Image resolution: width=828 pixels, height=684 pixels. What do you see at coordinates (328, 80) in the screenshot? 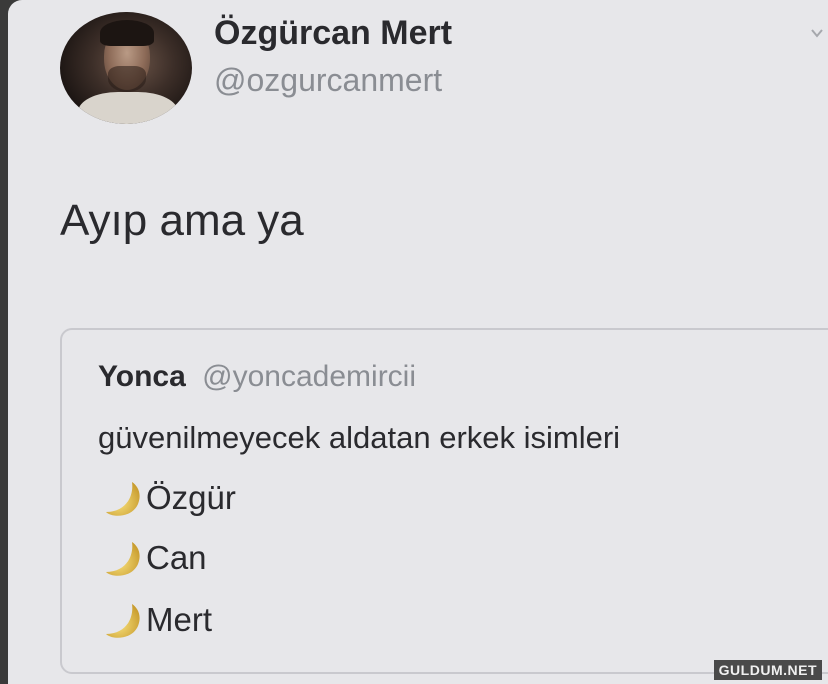
I see `author-handle: @ozgurcanmert` at bounding box center [328, 80].